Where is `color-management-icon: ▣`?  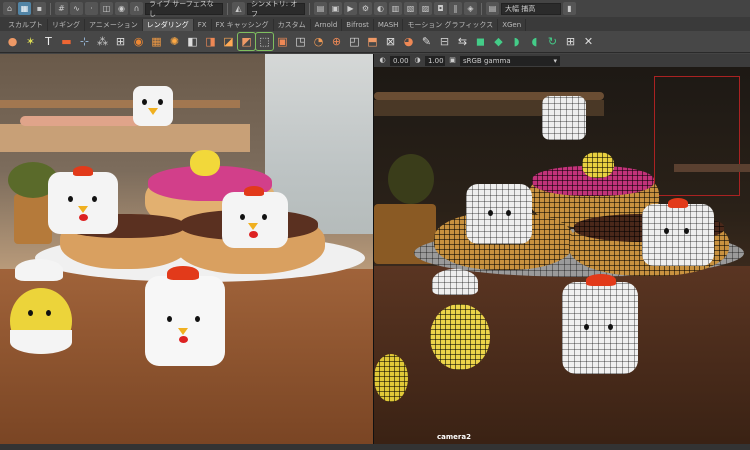 color-management-icon: ▣ is located at coordinates (452, 60).